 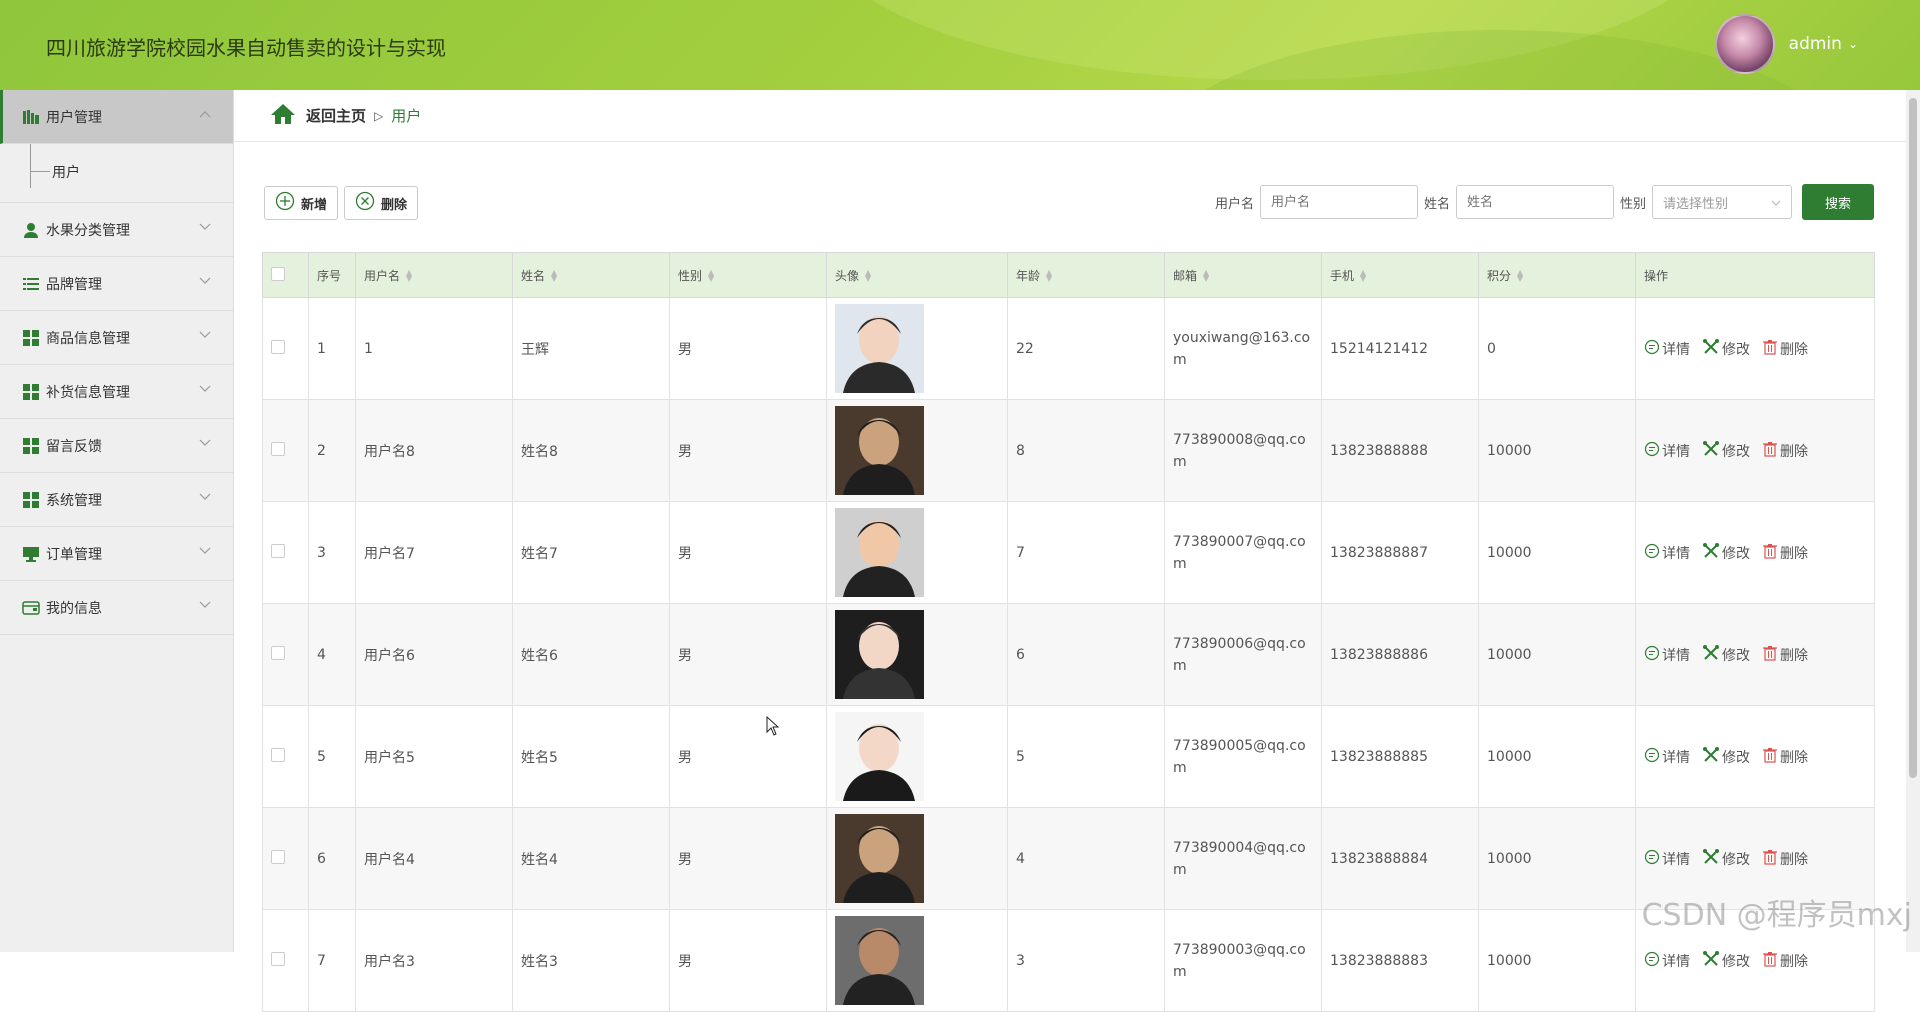 What do you see at coordinates (1815, 44) in the screenshot?
I see `user-name: admin` at bounding box center [1815, 44].